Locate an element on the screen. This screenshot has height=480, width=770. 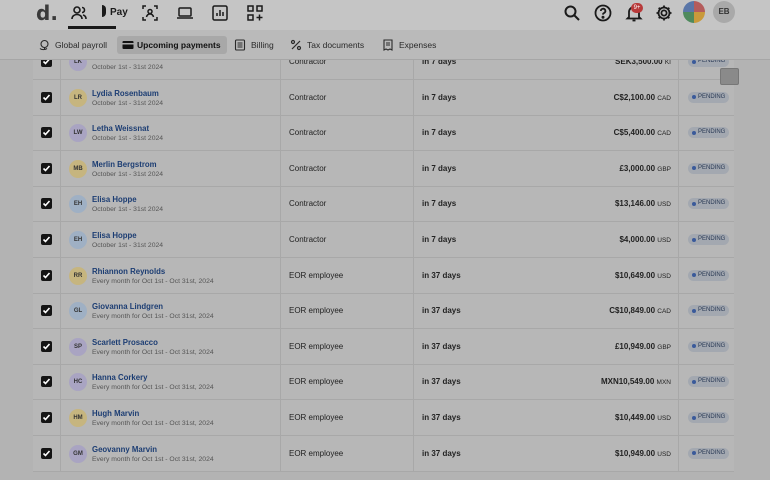
worker-name: Lydia Rosenbaum is located at coordinates (125, 93).